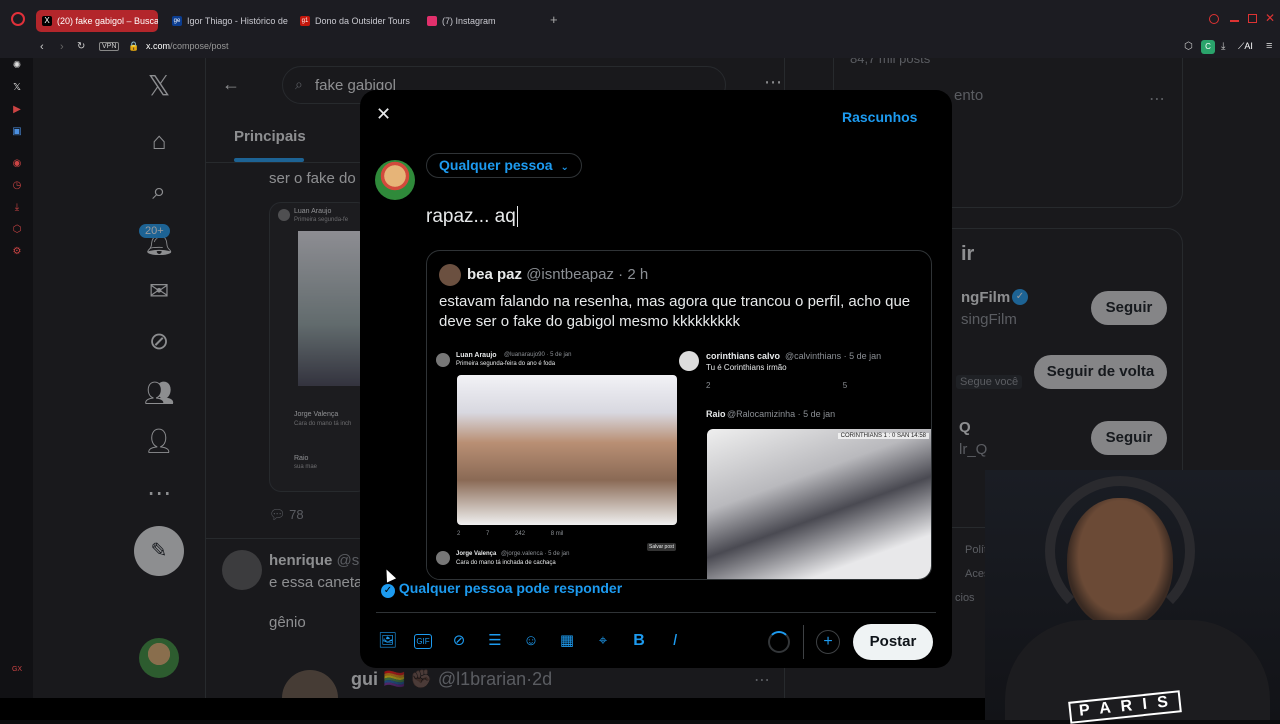 This screenshot has height=724, width=1280. I want to click on player-photo, so click(567, 450).